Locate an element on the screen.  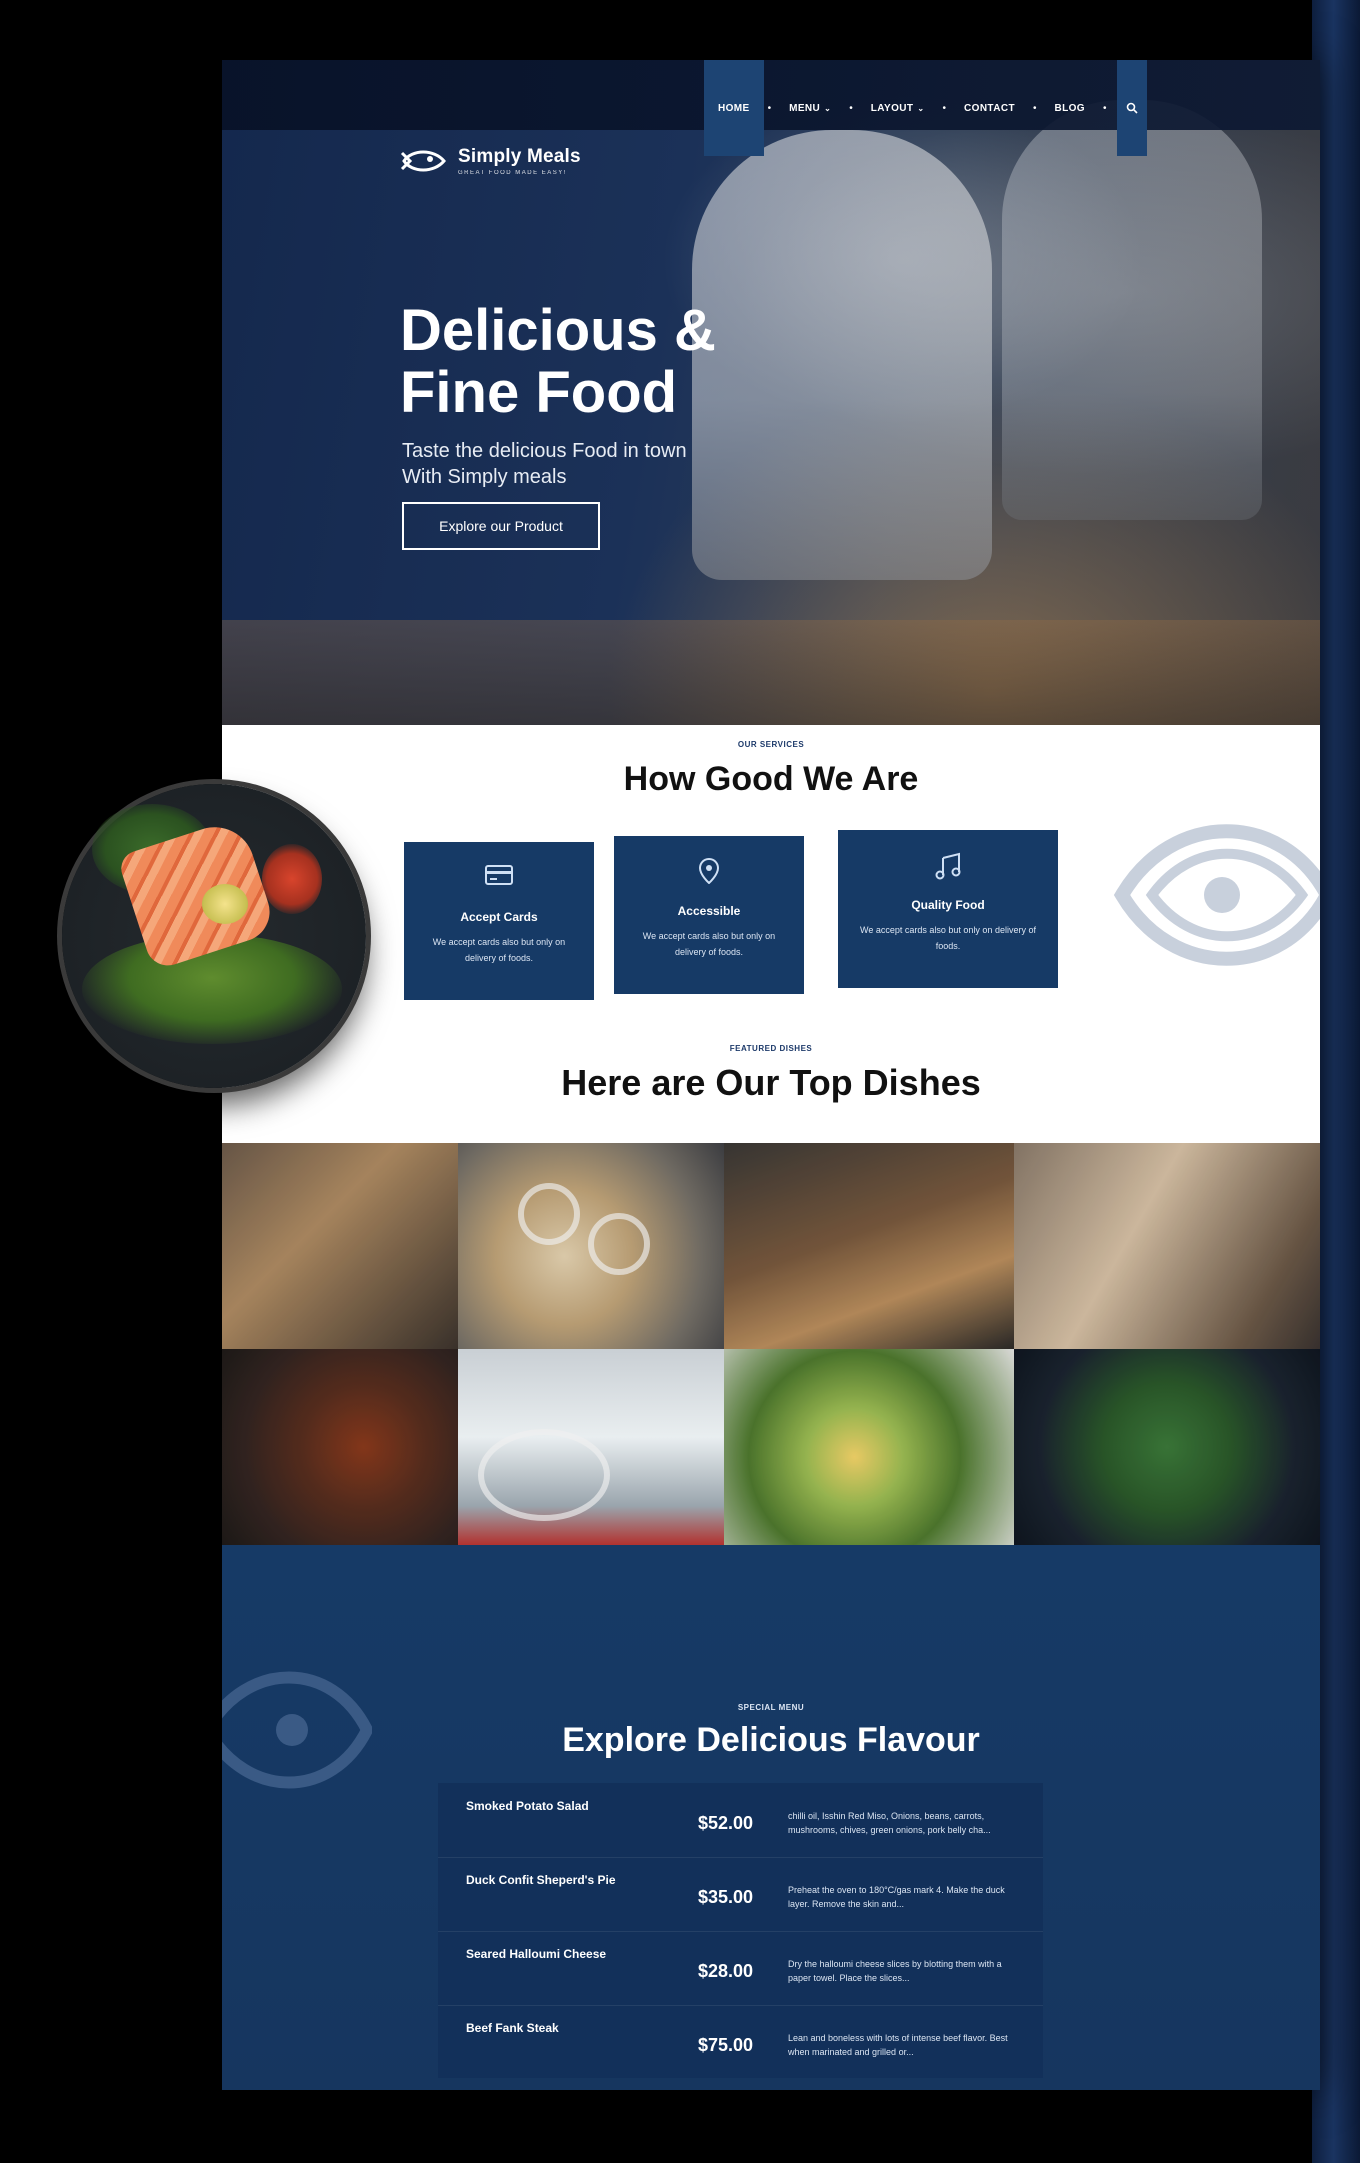
gallery-image-salad-bowl is located at coordinates (1167, 1447).